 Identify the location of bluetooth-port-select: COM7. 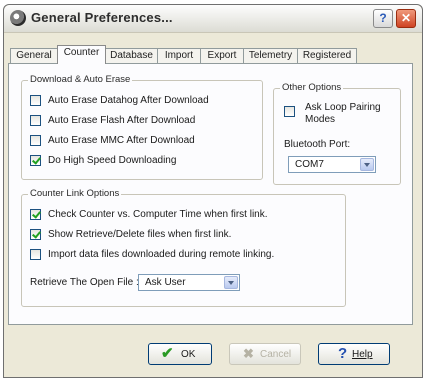
(332, 164).